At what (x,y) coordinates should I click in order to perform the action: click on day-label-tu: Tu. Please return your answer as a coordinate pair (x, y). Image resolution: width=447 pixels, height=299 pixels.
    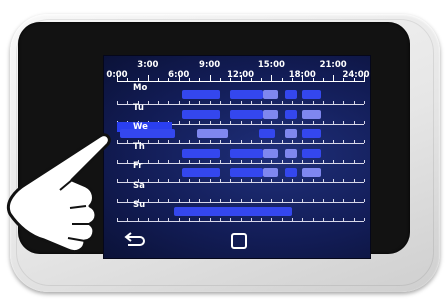
    Looking at the image, I should click on (138, 108).